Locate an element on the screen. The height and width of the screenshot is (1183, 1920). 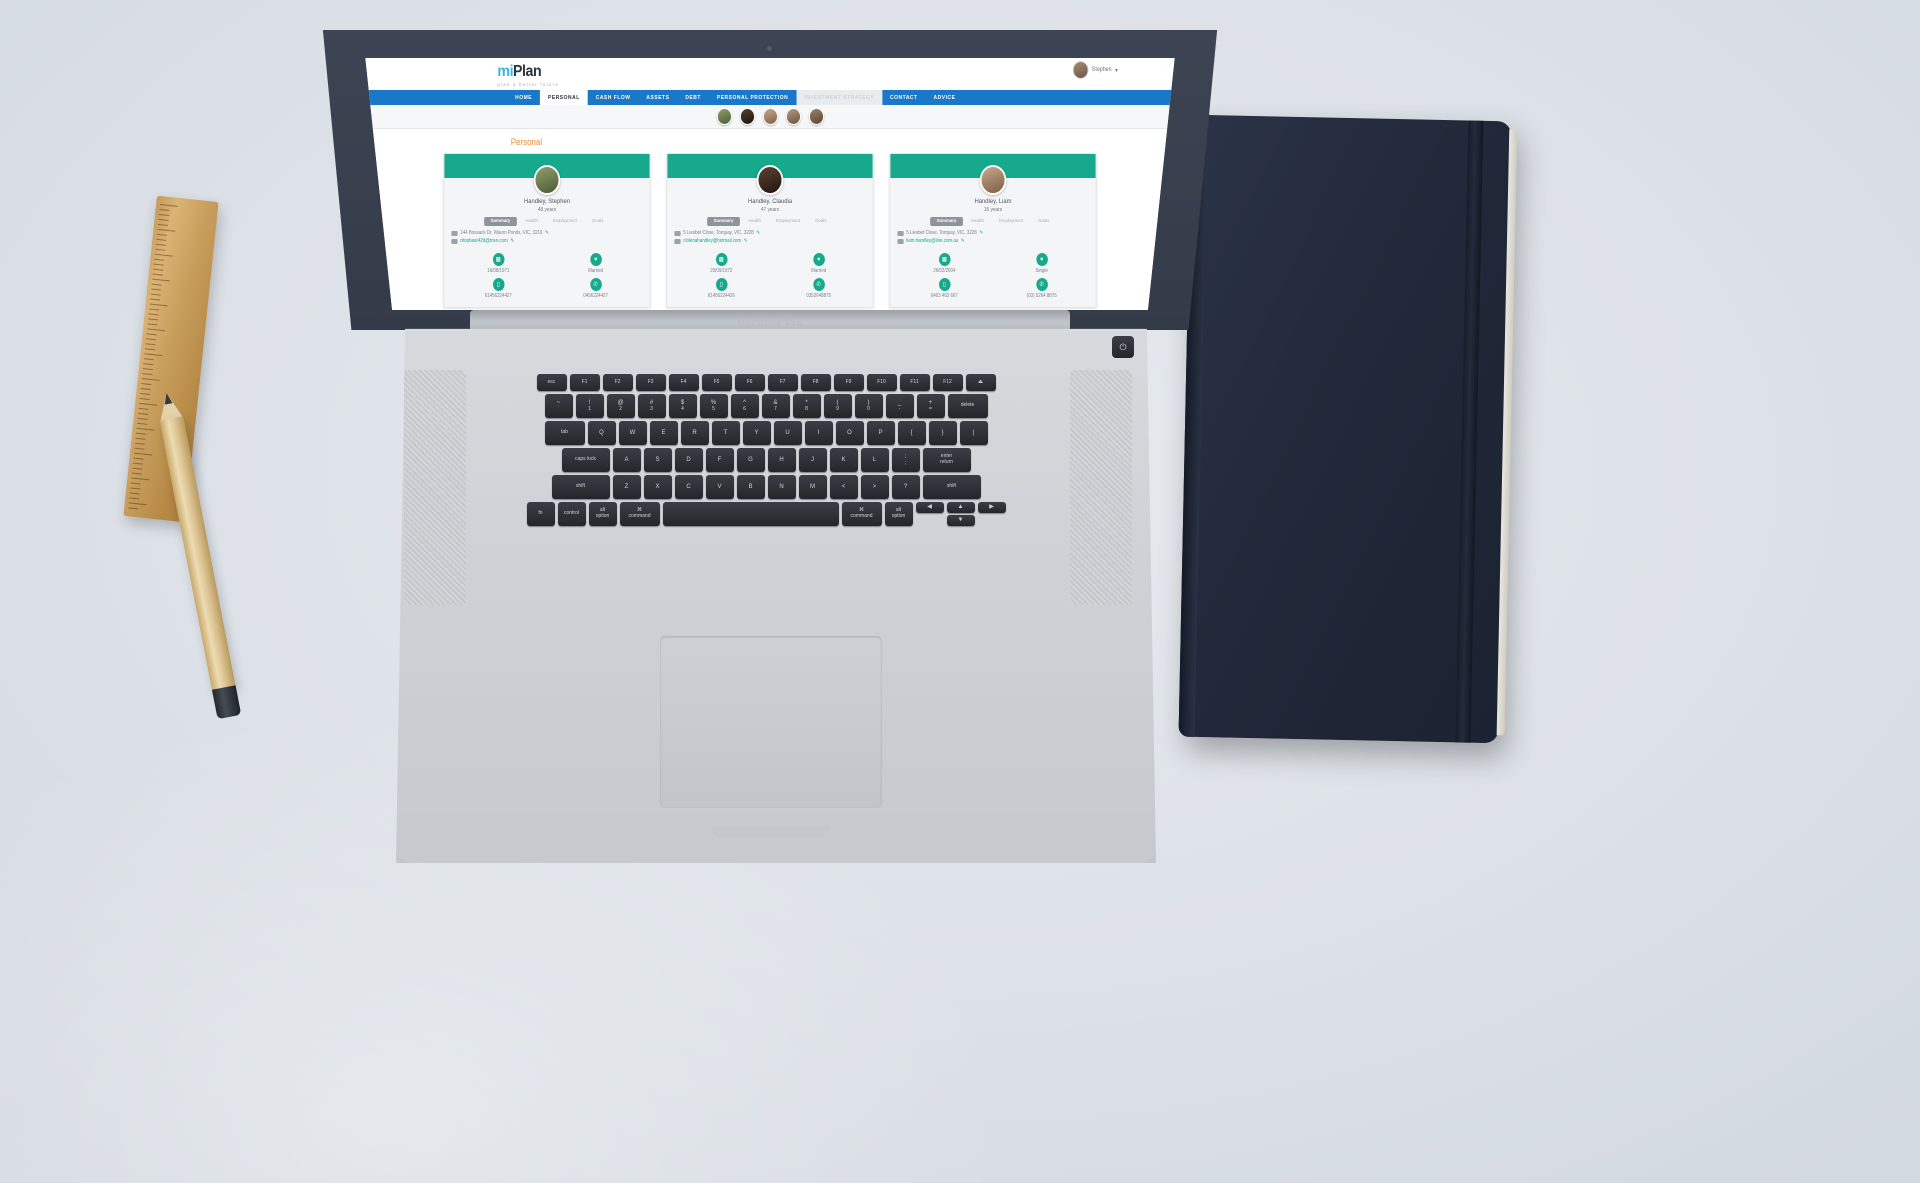
user-menu: Stephen ▾ is located at coordinates (1095, 70).